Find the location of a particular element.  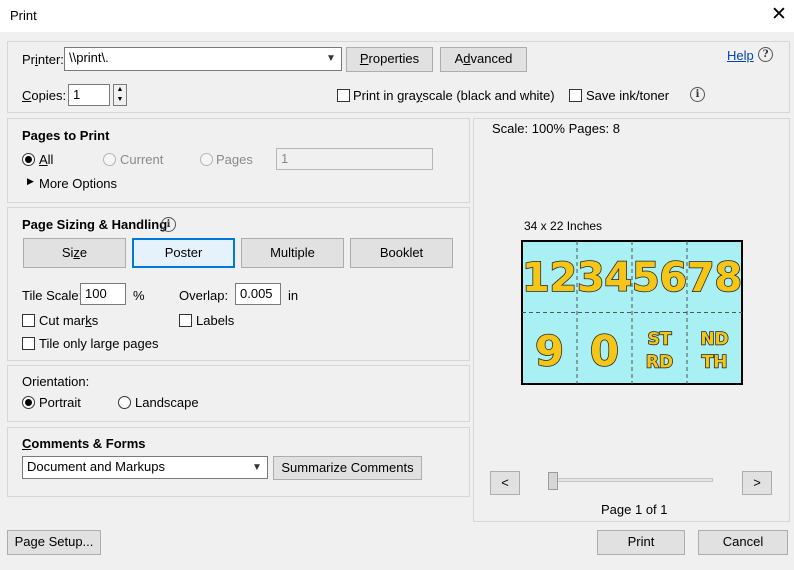

help-link: Help is located at coordinates (740, 55).